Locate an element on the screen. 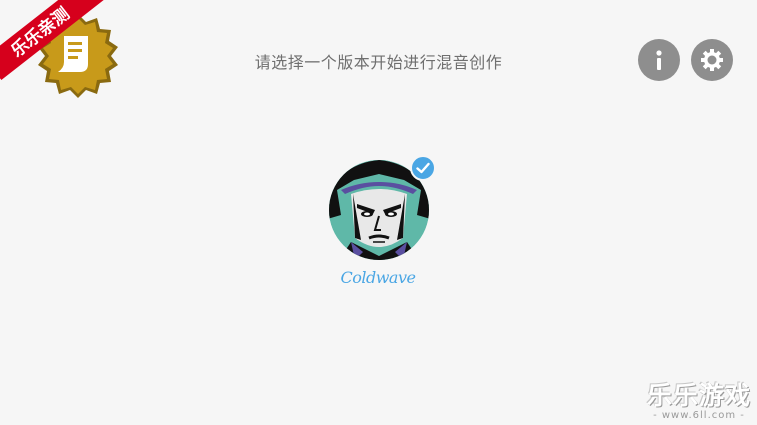 The height and width of the screenshot is (425, 757). info-button is located at coordinates (659, 60).